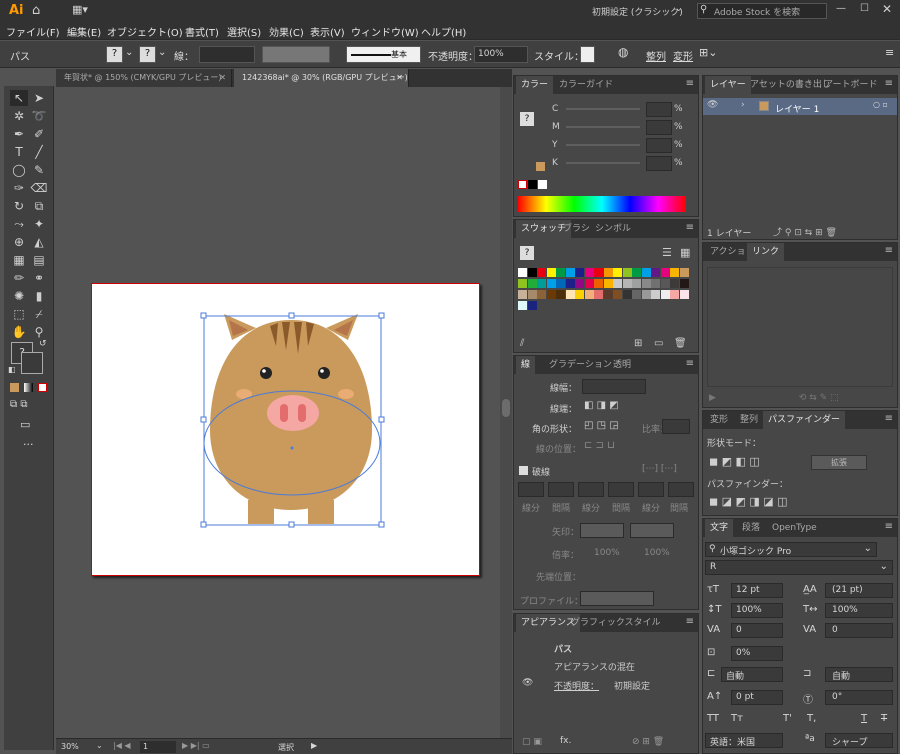  I want to click on workspace-switcher: 初期設定 (クラシック), so click(637, 11).